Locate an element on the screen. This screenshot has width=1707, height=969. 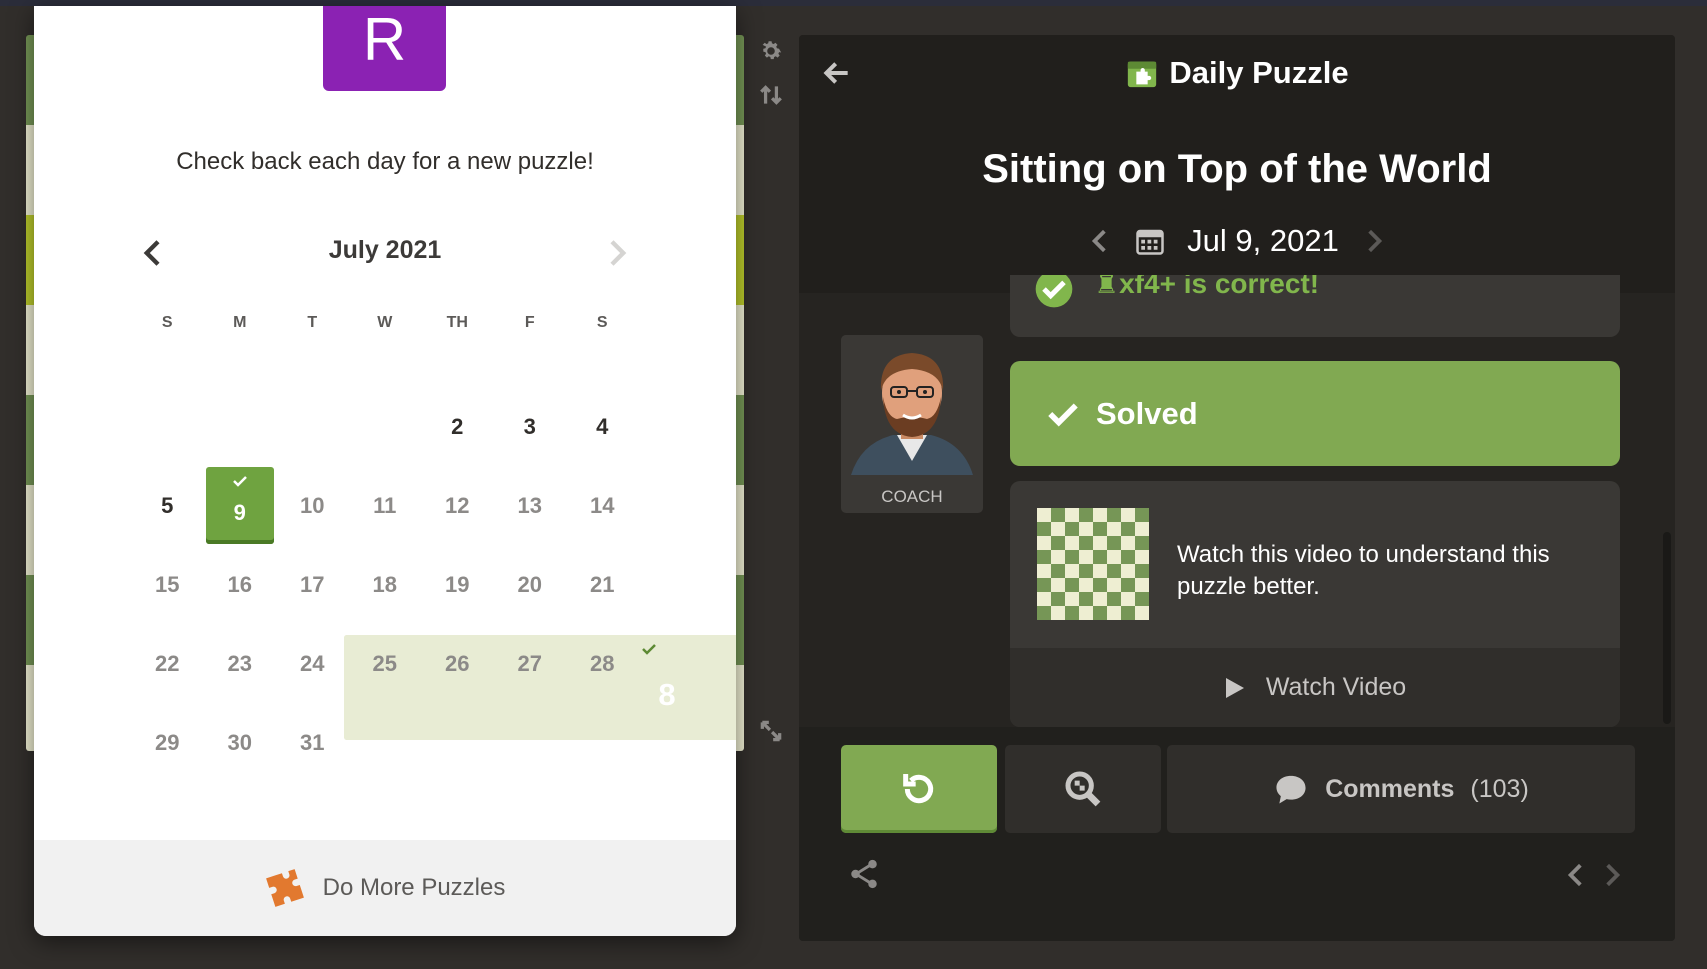
calendar-day: 2 is located at coordinates (457, 426).